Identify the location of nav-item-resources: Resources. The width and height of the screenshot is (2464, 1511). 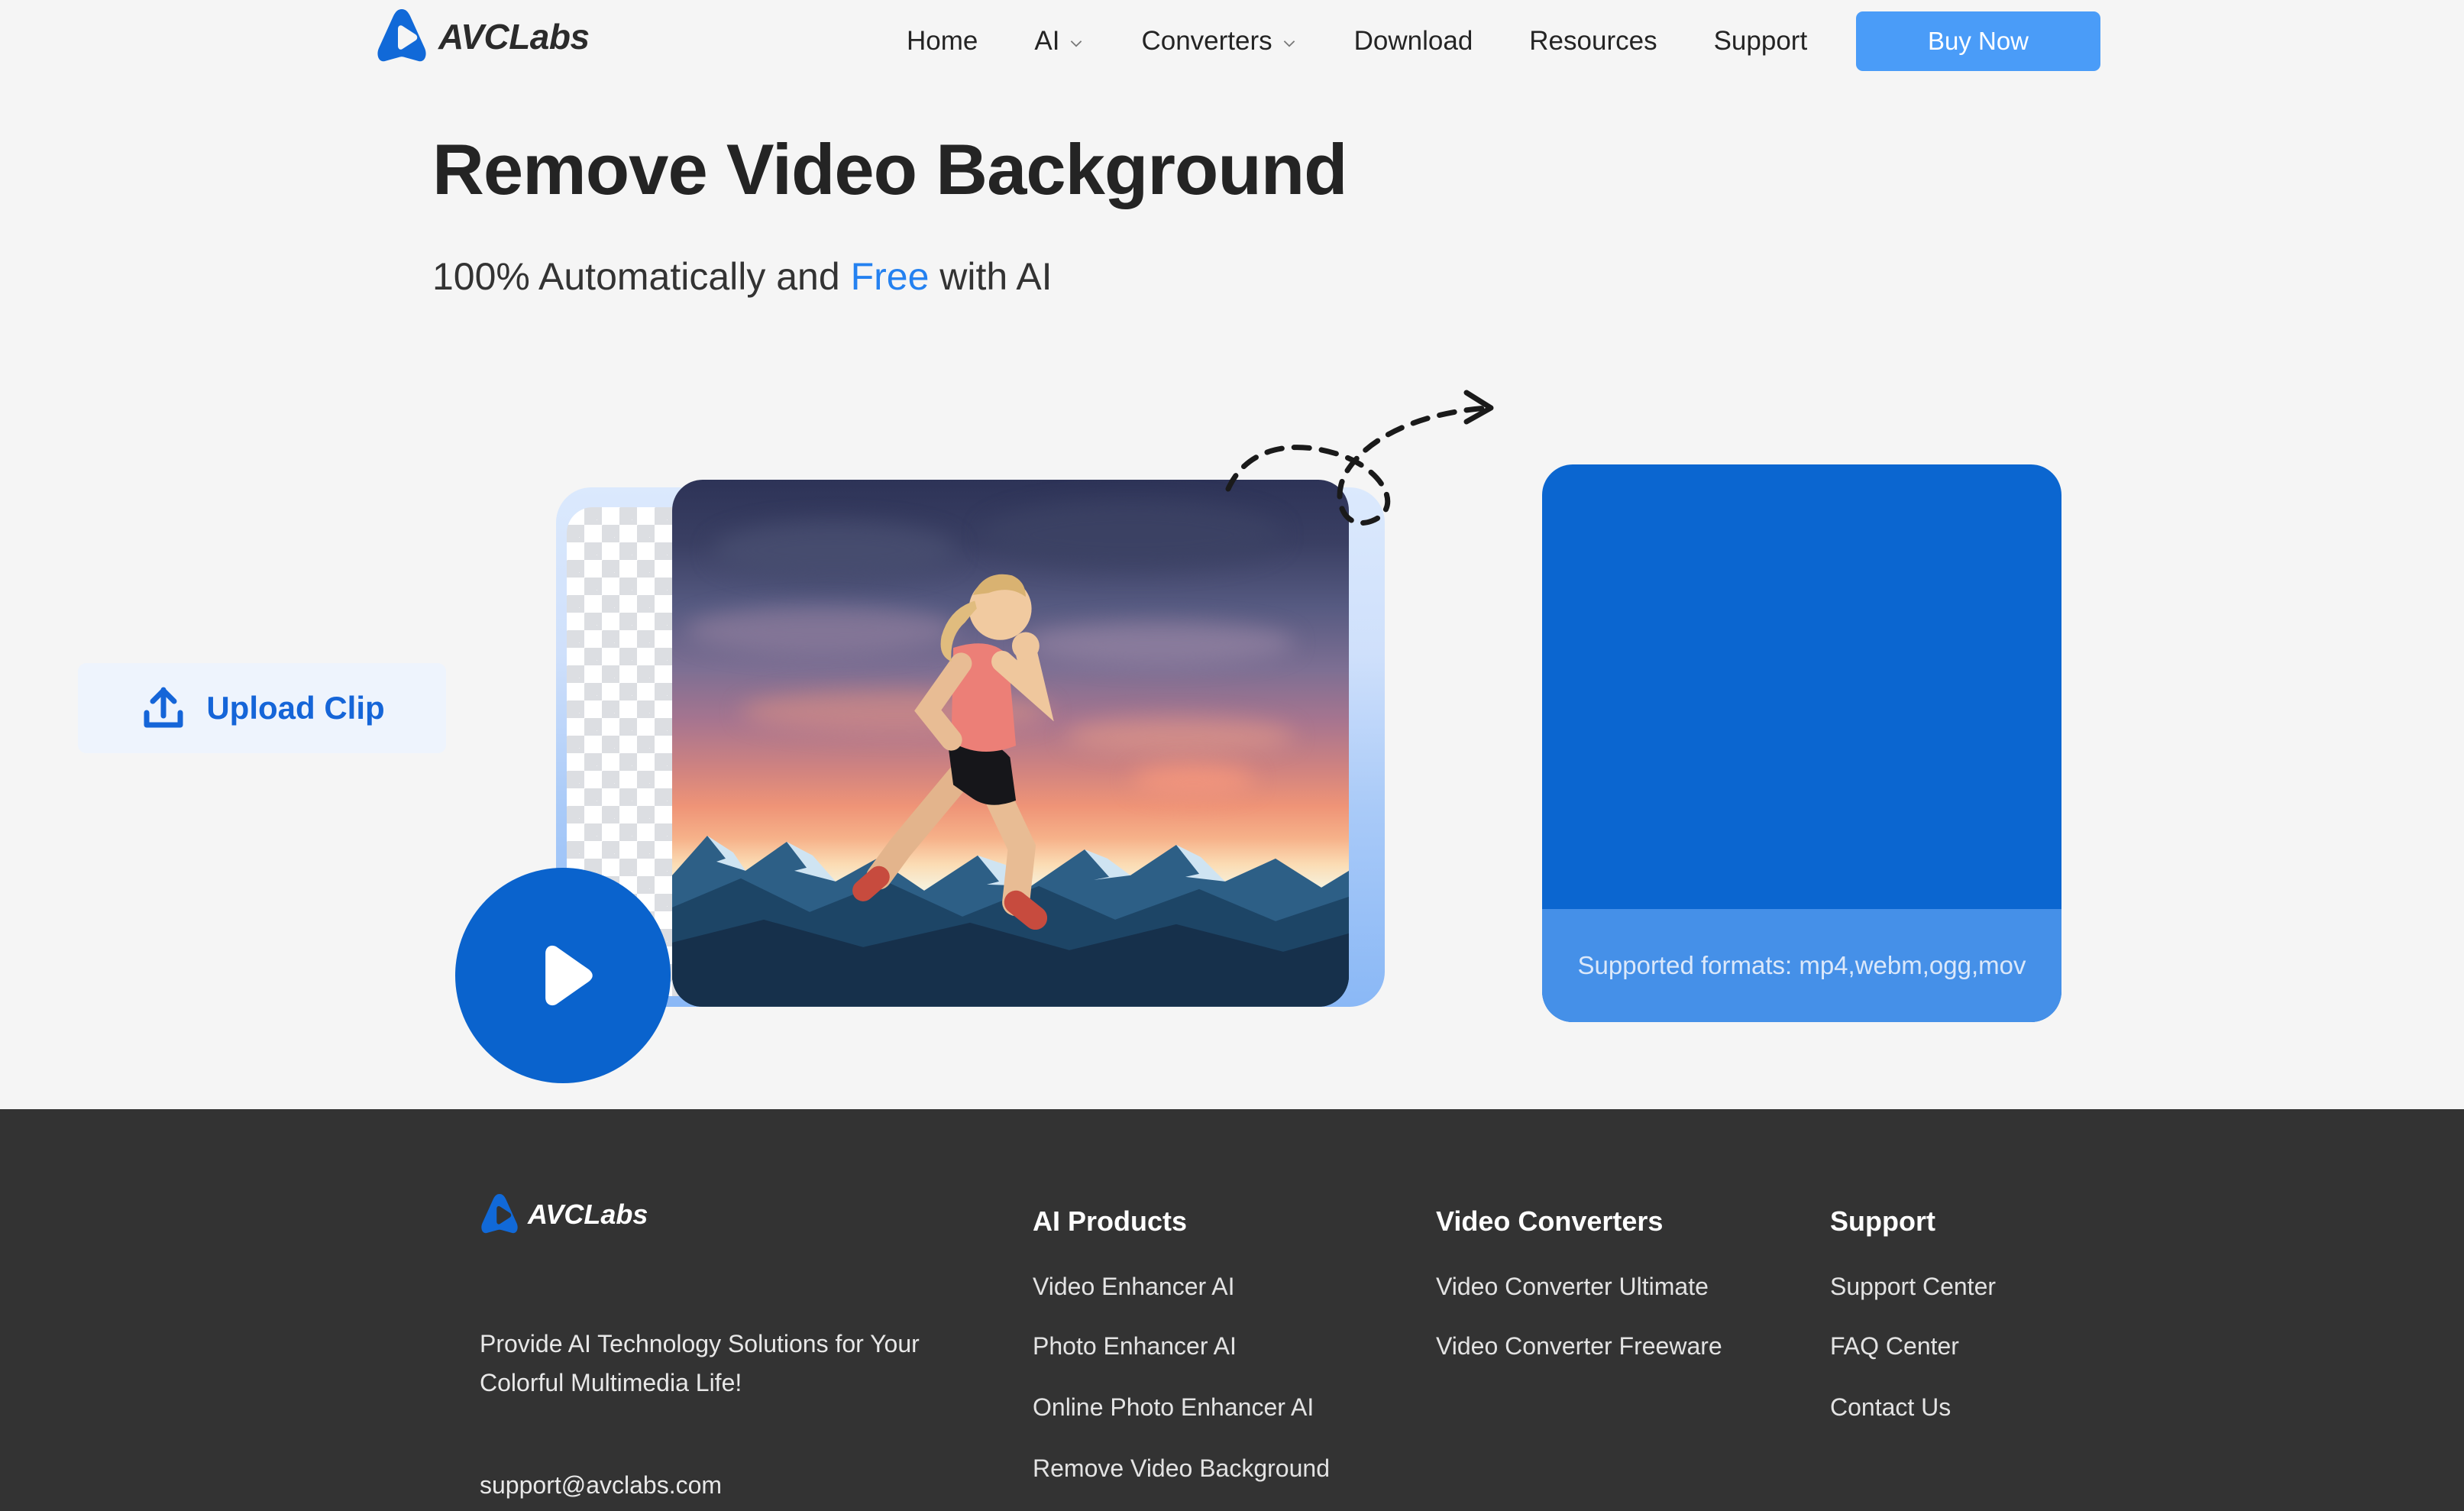
(1593, 41).